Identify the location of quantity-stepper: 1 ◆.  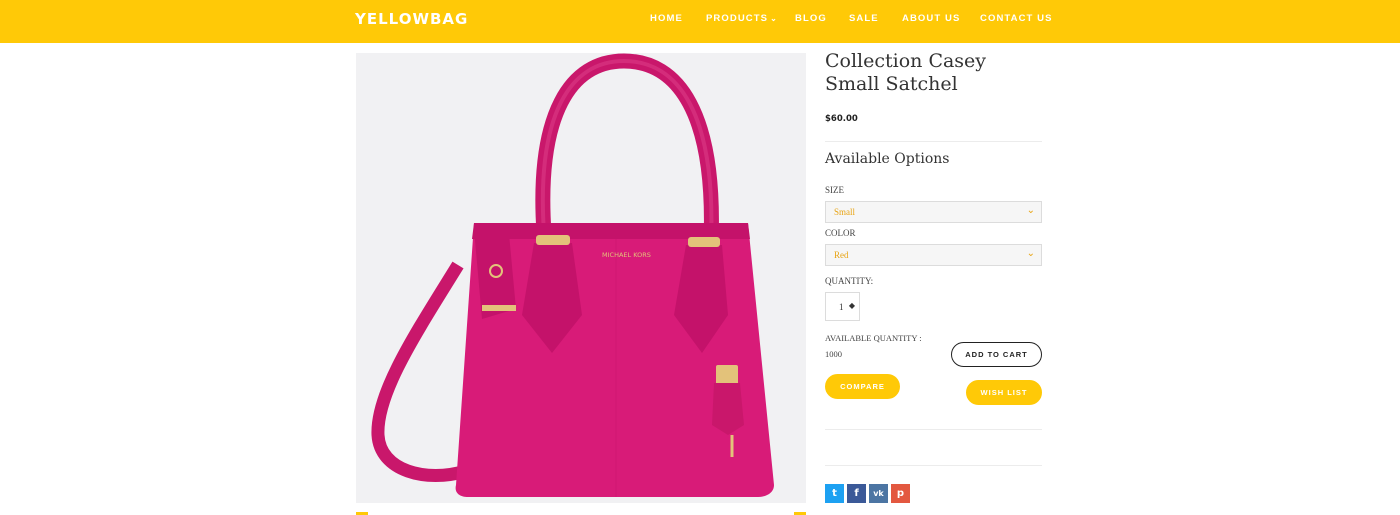
(842, 306).